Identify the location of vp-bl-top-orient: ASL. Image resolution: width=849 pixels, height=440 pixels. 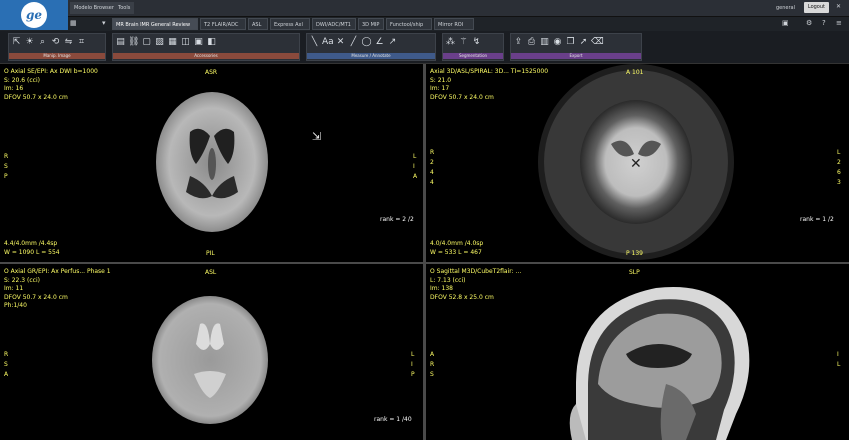
(211, 272).